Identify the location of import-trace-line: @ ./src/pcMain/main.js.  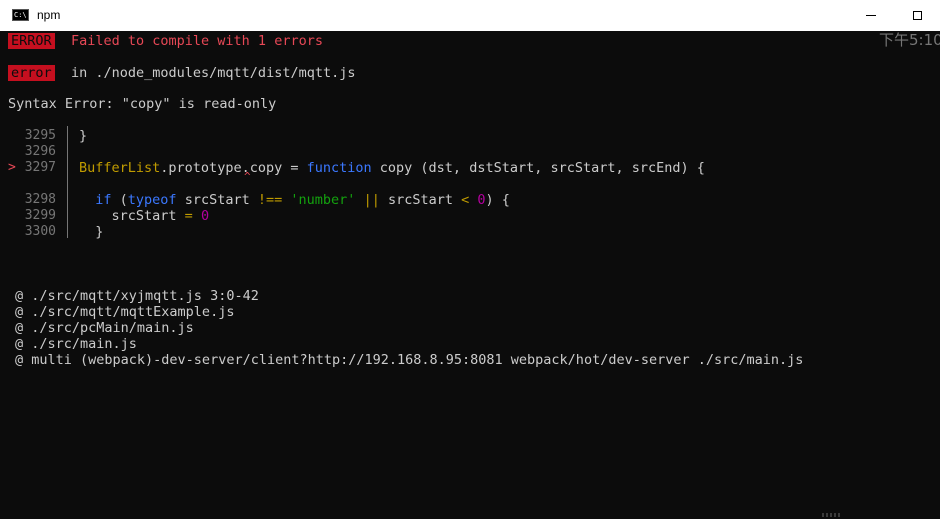
(104, 328).